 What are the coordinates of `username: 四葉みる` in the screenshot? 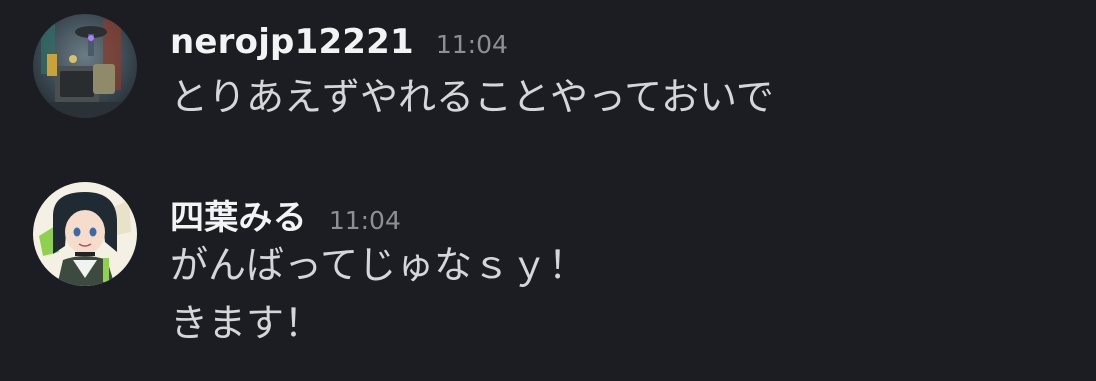 It's located at (238, 214).